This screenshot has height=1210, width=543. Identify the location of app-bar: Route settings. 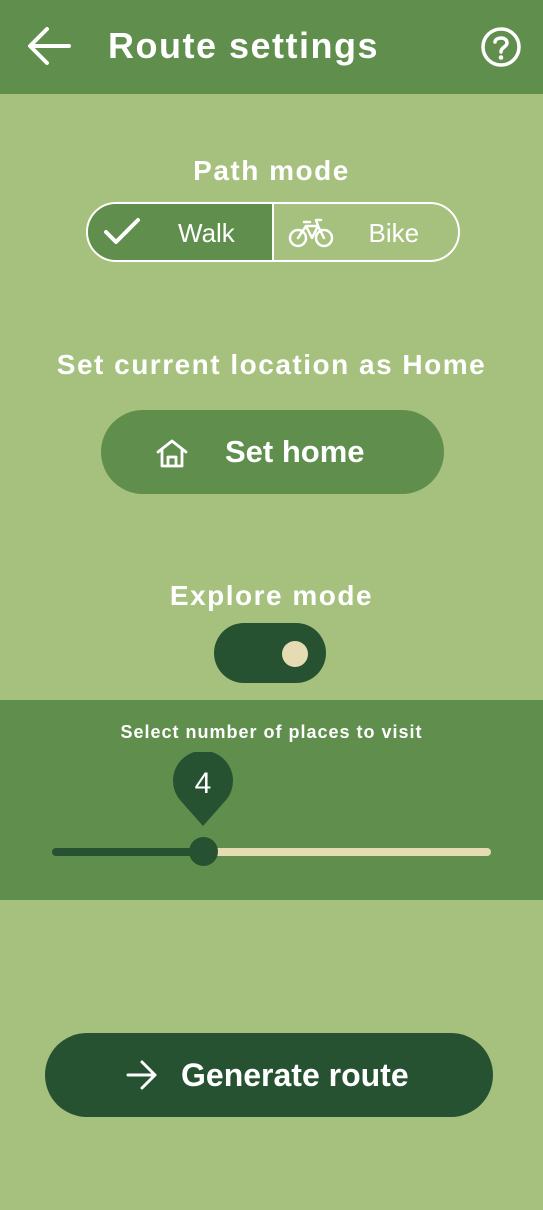
(271, 47).